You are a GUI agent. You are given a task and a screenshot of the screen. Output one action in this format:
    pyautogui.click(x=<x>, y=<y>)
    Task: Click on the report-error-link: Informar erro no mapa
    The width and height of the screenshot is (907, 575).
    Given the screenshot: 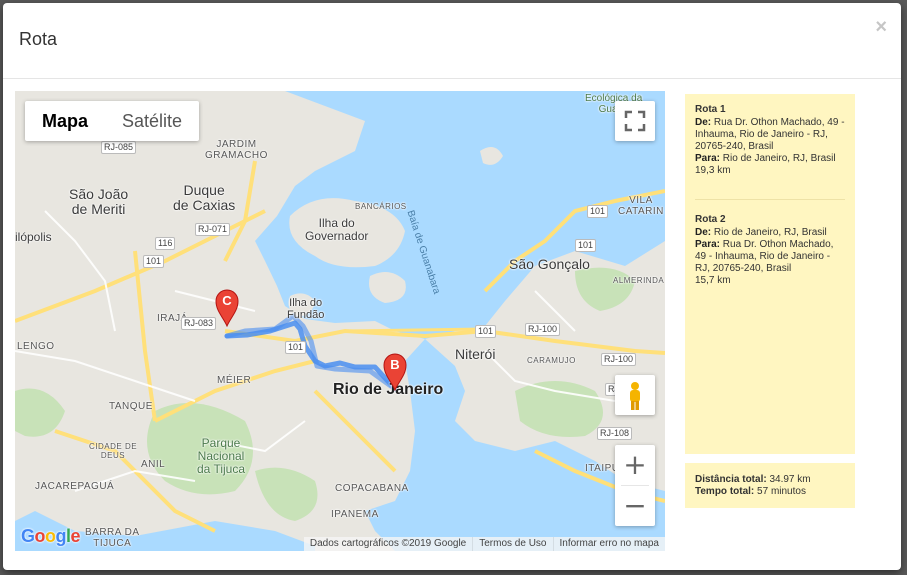 What is the action you would take?
    pyautogui.click(x=609, y=544)
    